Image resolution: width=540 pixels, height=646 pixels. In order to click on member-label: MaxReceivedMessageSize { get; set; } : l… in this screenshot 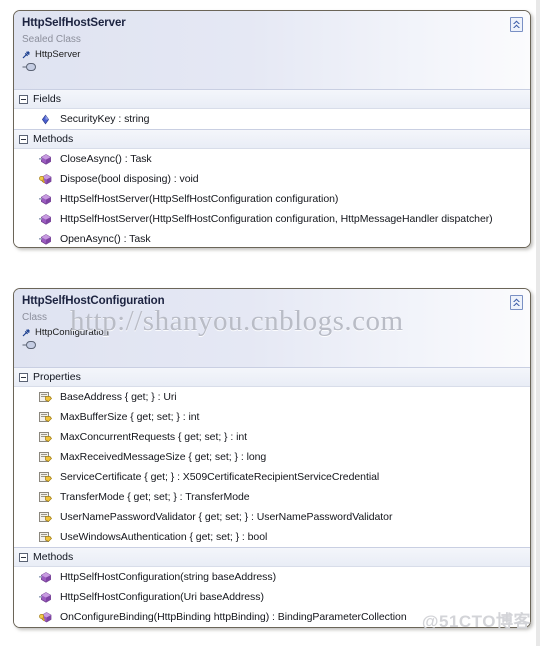, I will do `click(163, 456)`.